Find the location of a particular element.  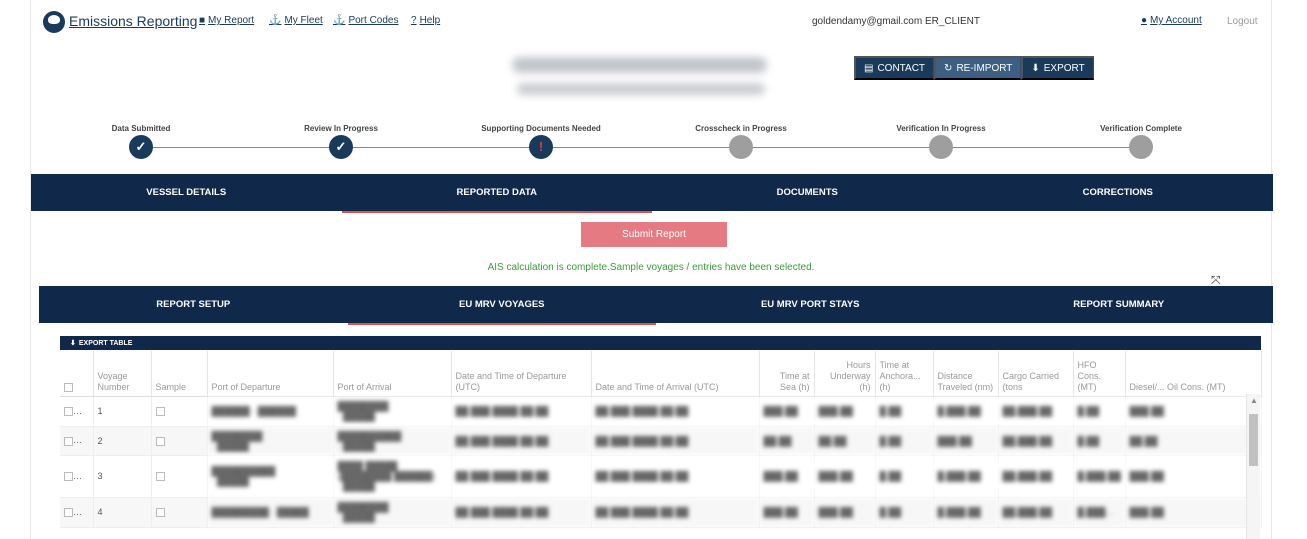

col-time-at-anchorage: Time at Anchora... (h) is located at coordinates (904, 374).